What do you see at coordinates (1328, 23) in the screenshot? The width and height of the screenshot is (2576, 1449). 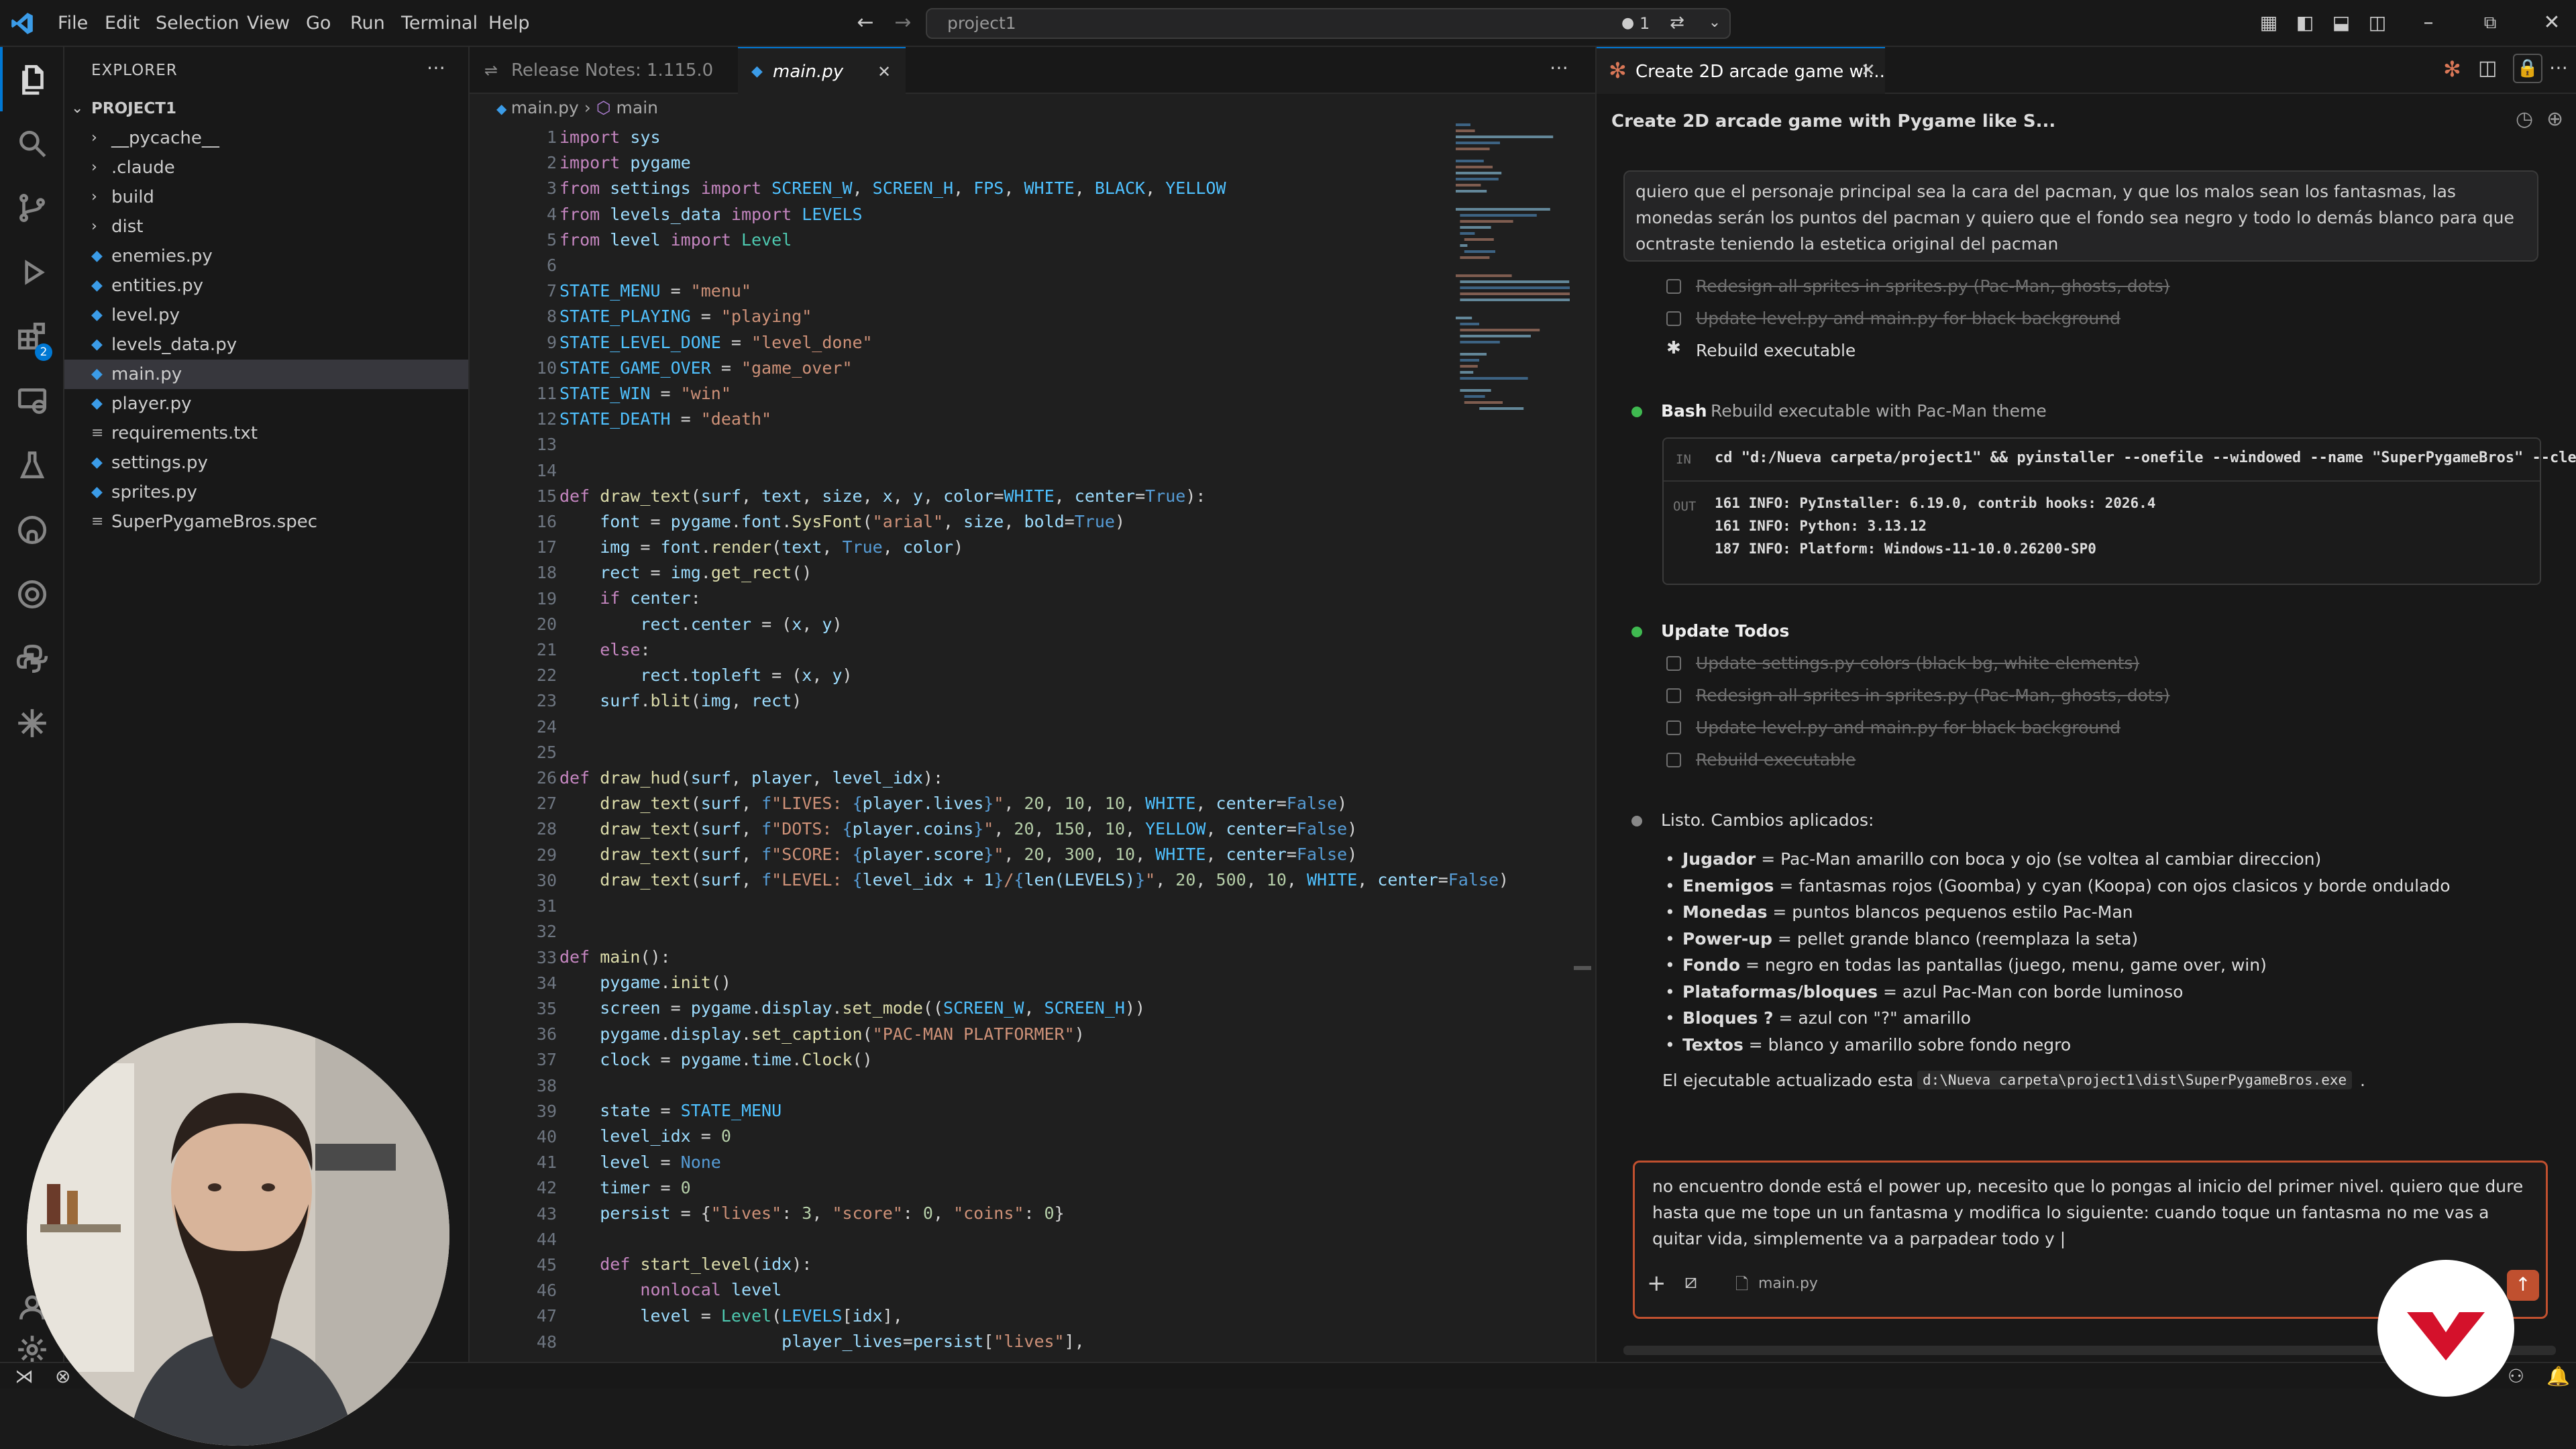 I see `command-center-search: project1 ● 1` at bounding box center [1328, 23].